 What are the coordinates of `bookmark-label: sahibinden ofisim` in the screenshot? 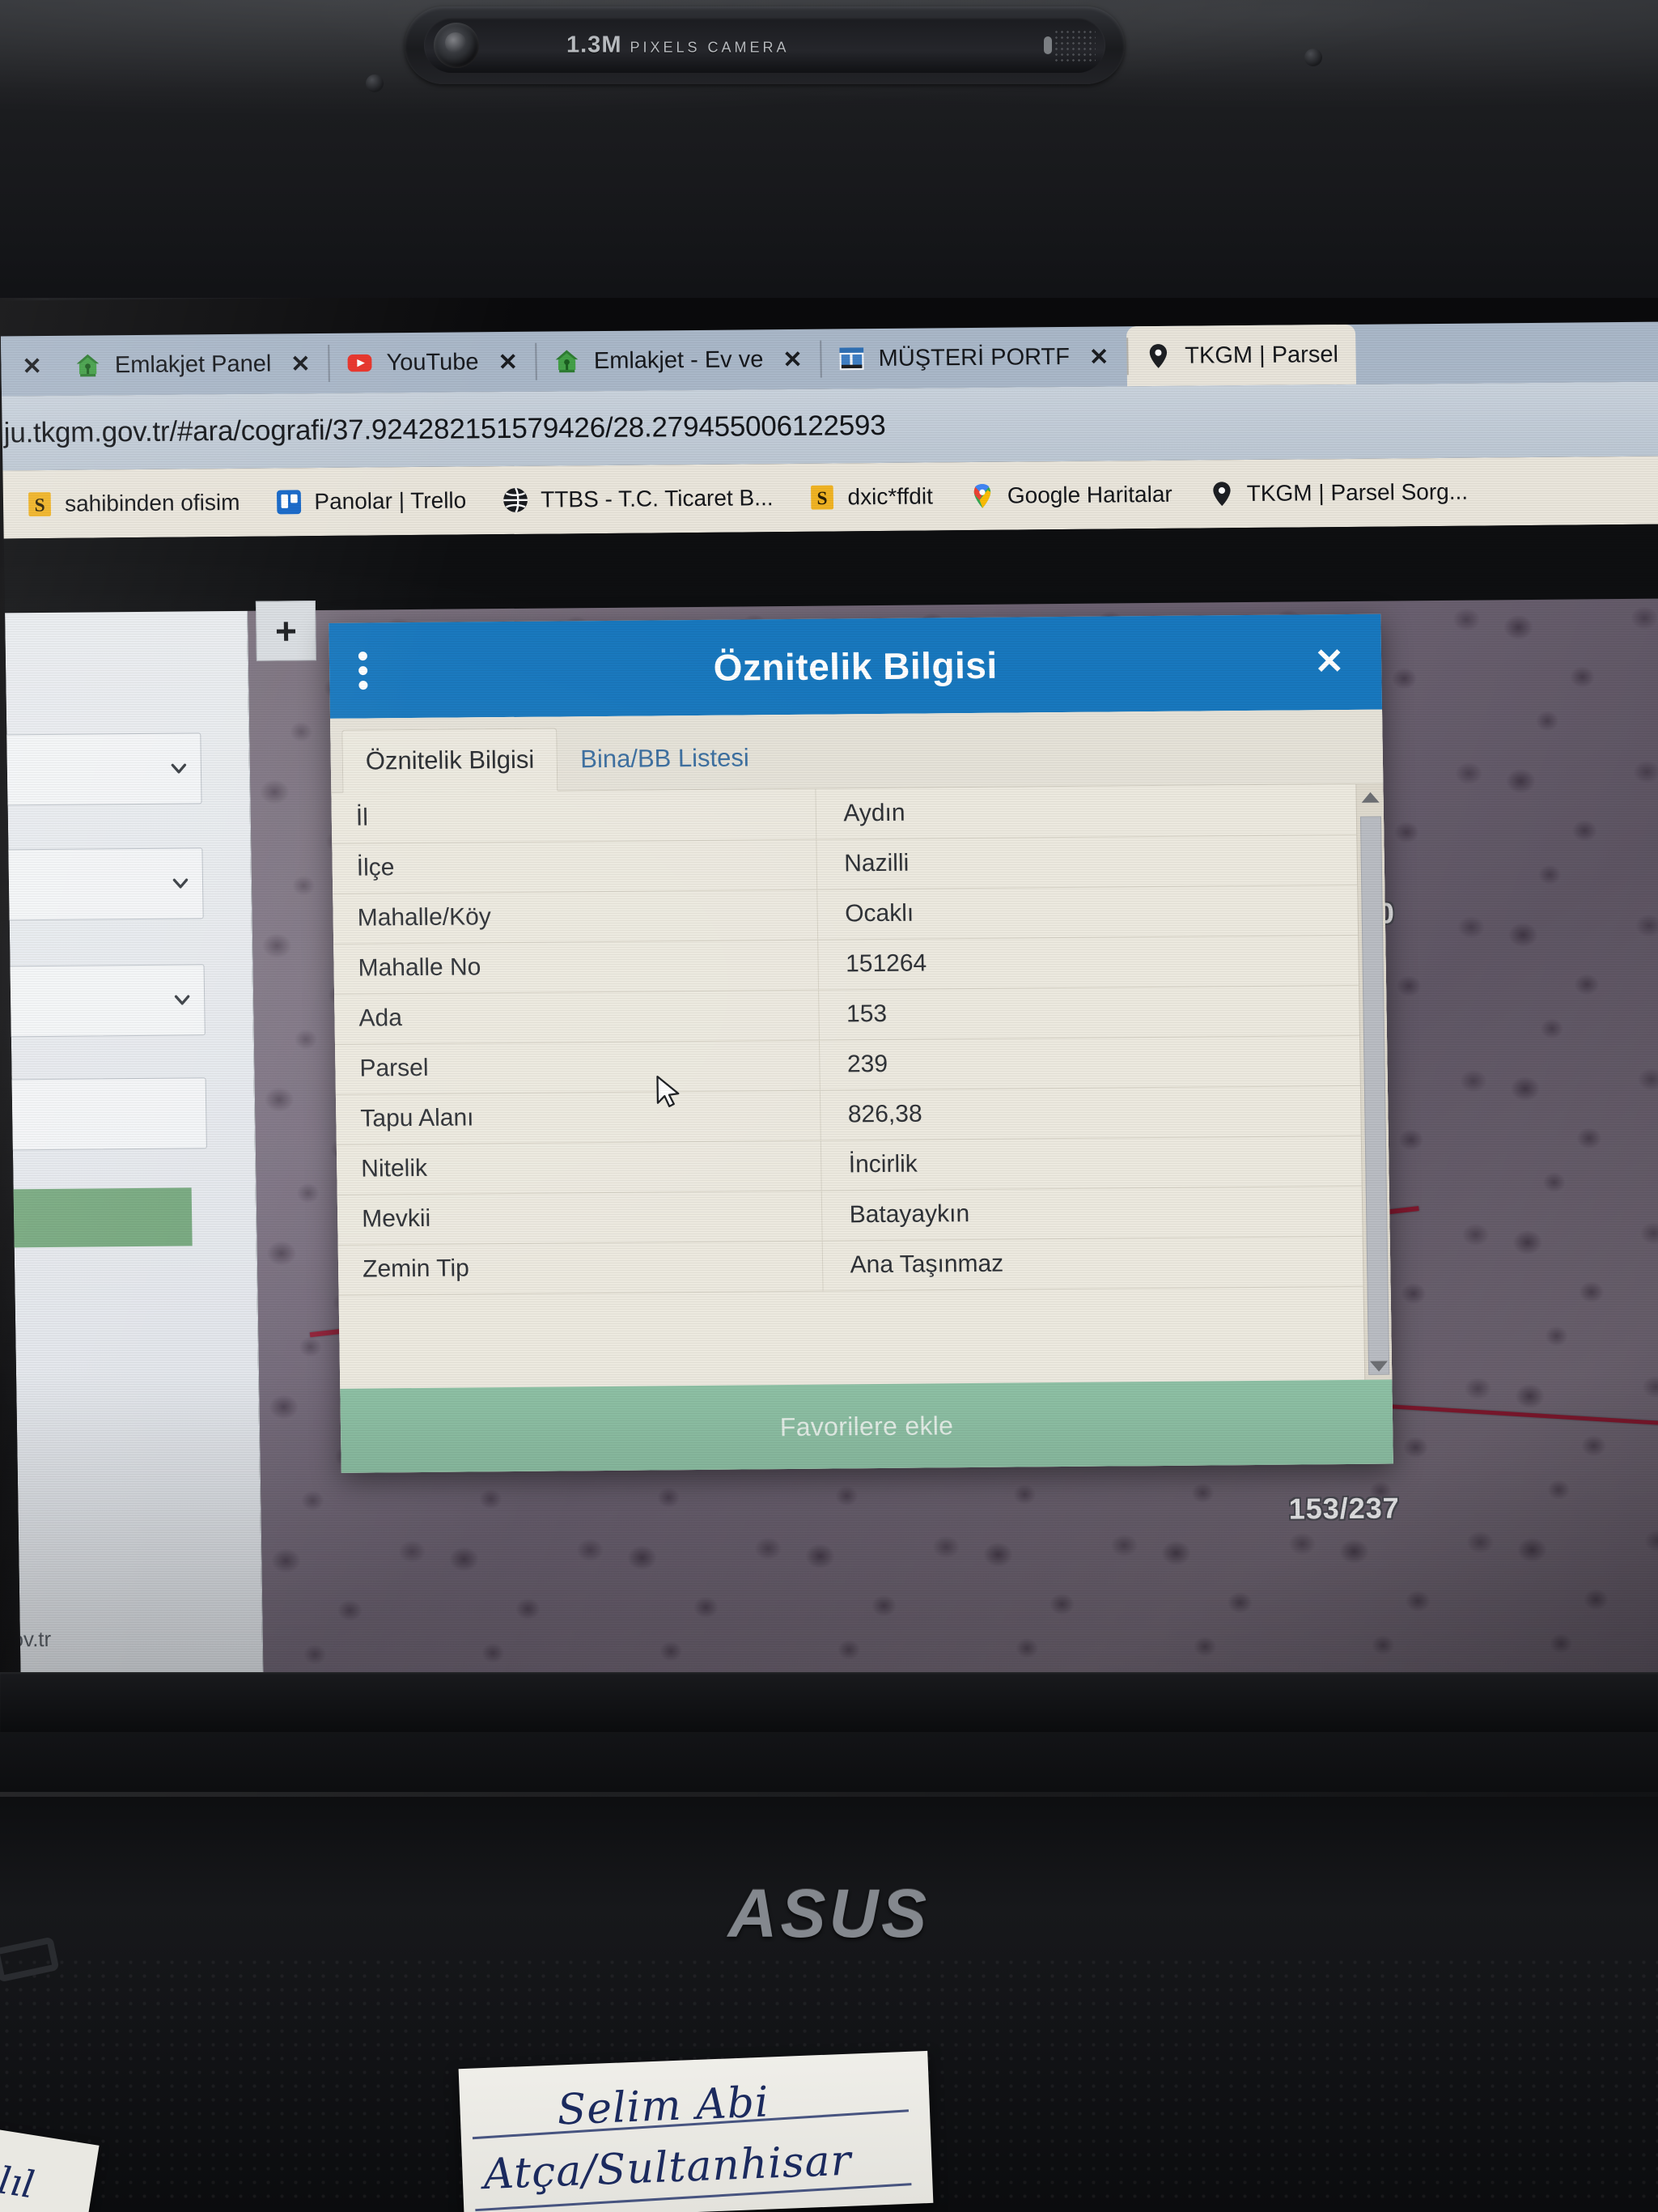 It's located at (152, 502).